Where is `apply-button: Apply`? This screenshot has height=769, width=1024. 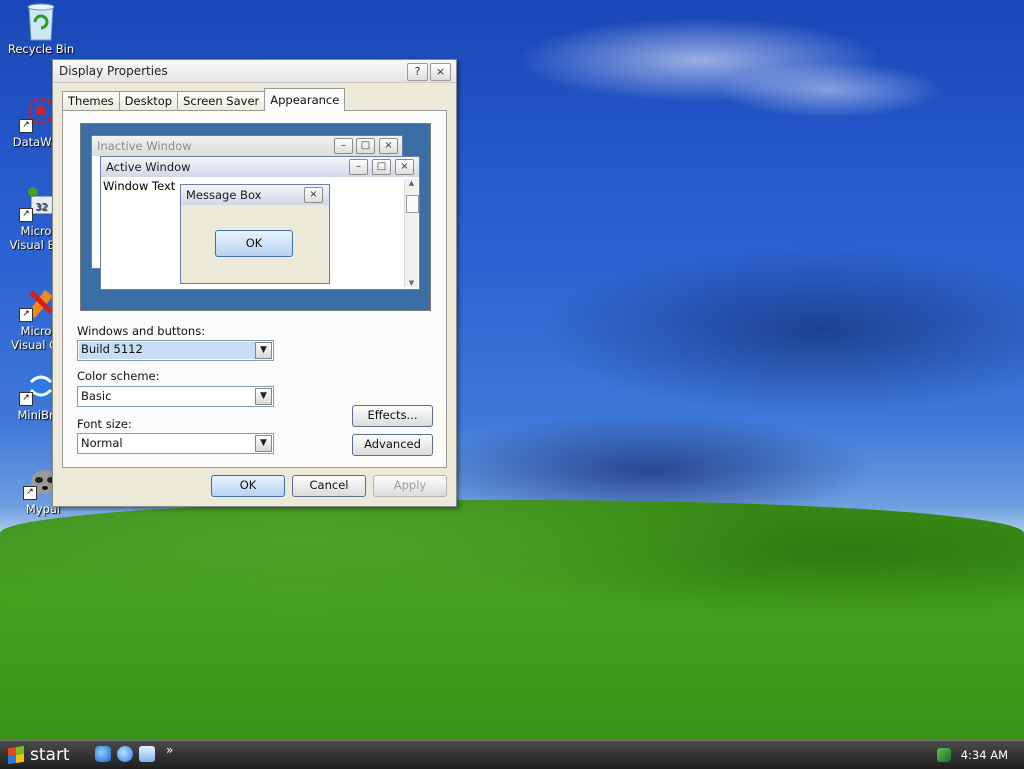
apply-button: Apply is located at coordinates (410, 486).